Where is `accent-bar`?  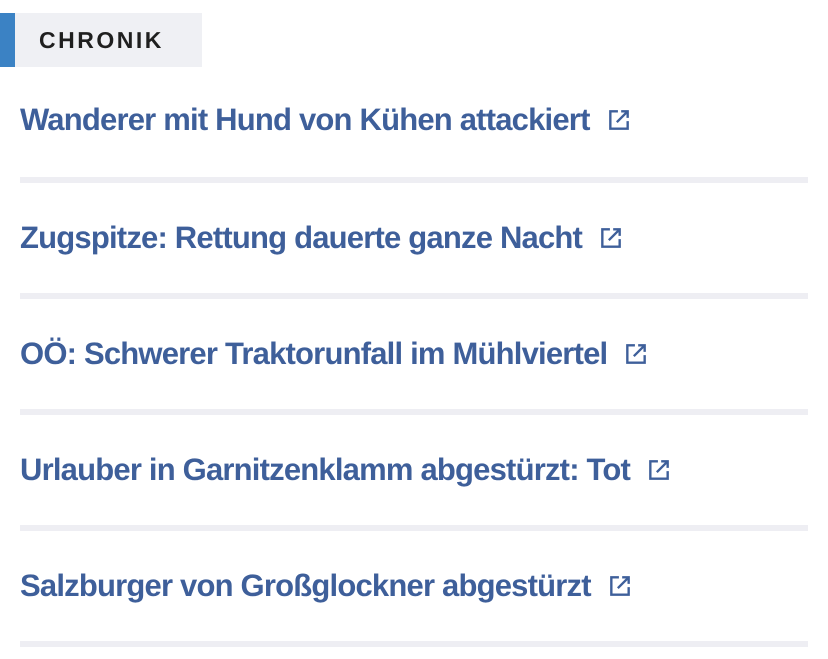
accent-bar is located at coordinates (7, 40).